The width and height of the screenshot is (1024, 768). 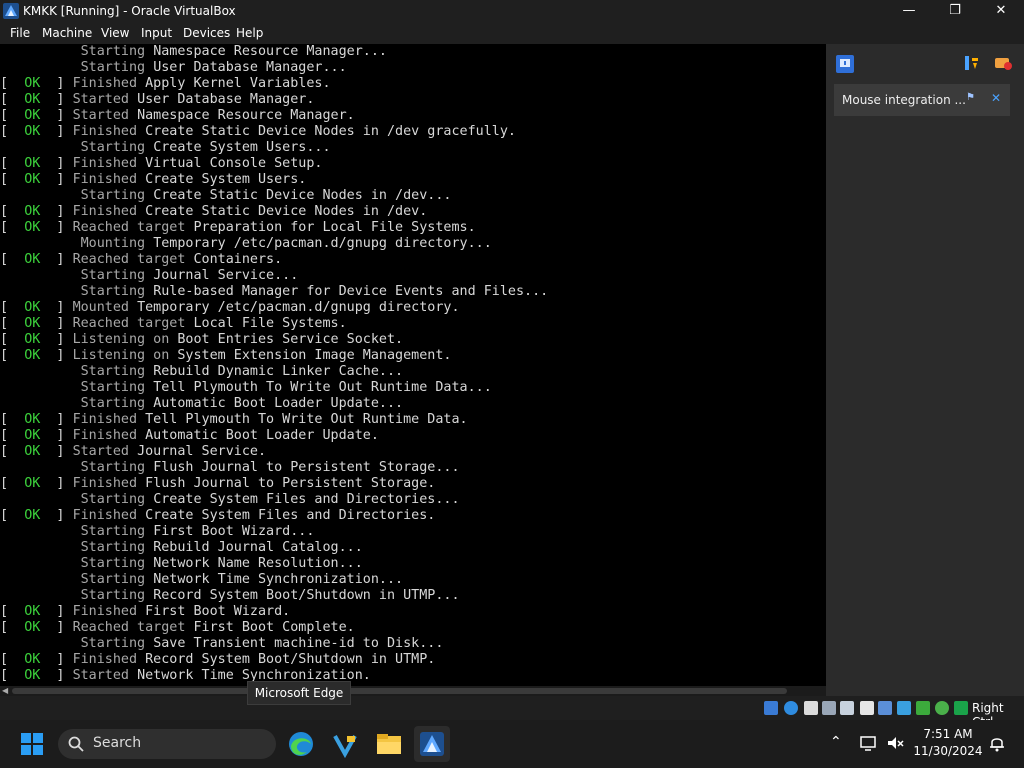 What do you see at coordinates (262, 435) in the screenshot?
I see `console-message: Automatic Boot Loader Update.` at bounding box center [262, 435].